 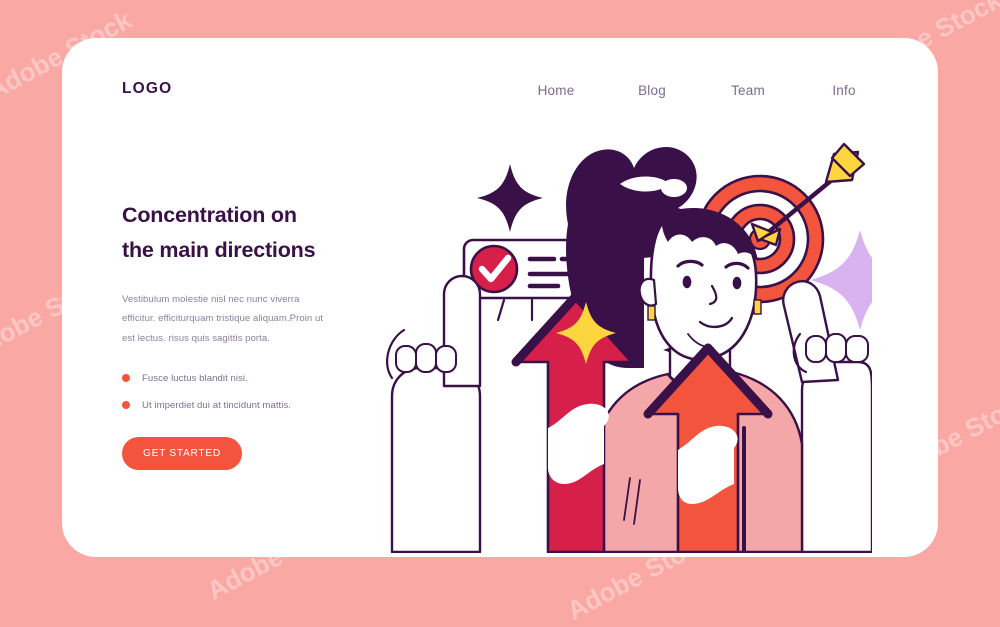 What do you see at coordinates (652, 90) in the screenshot?
I see `nav-item-blog: Blog` at bounding box center [652, 90].